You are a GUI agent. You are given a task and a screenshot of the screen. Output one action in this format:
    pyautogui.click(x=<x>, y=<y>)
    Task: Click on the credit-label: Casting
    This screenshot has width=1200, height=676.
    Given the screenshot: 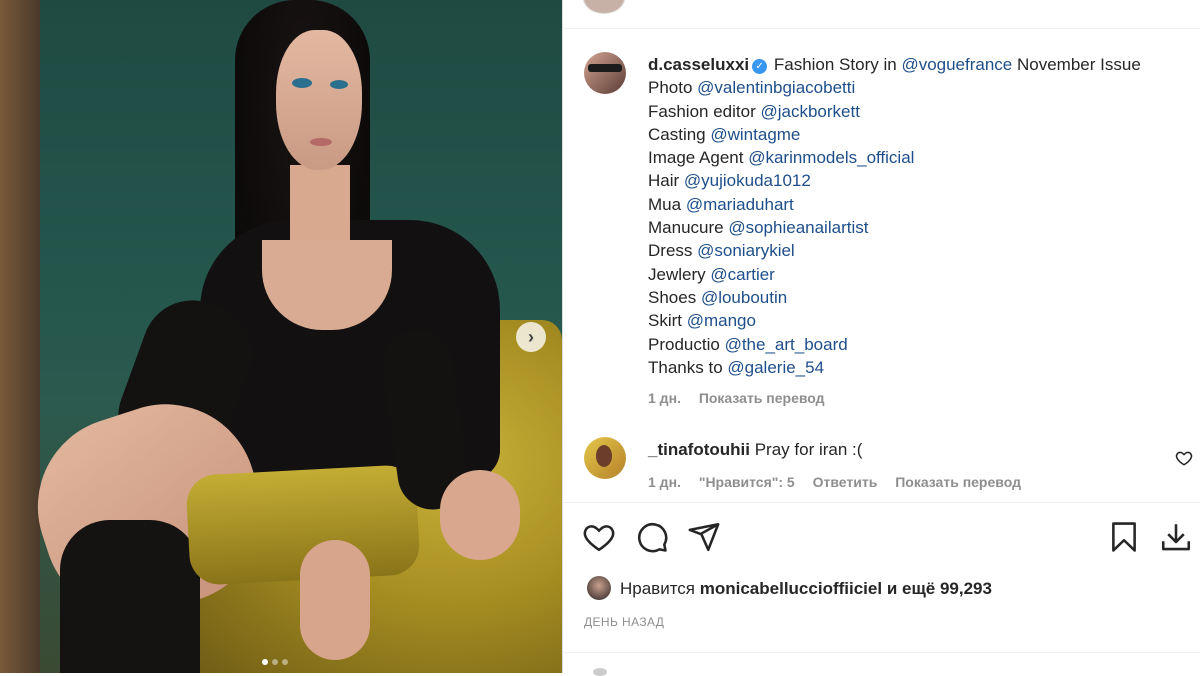 What is the action you would take?
    pyautogui.click(x=677, y=134)
    